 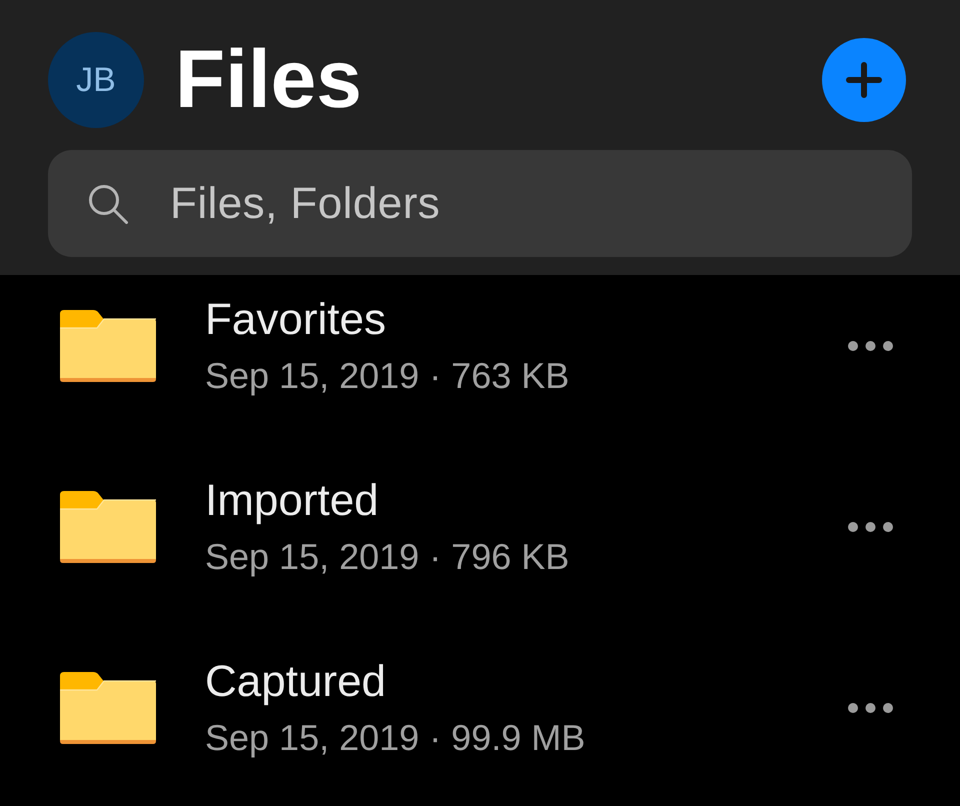 I want to click on folder-details: Sep 15, 2019 · 763 KB, so click(x=387, y=375).